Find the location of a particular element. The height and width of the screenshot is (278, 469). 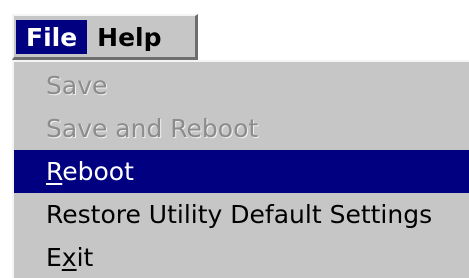

menu-item-exit: Exit is located at coordinates (241, 257).